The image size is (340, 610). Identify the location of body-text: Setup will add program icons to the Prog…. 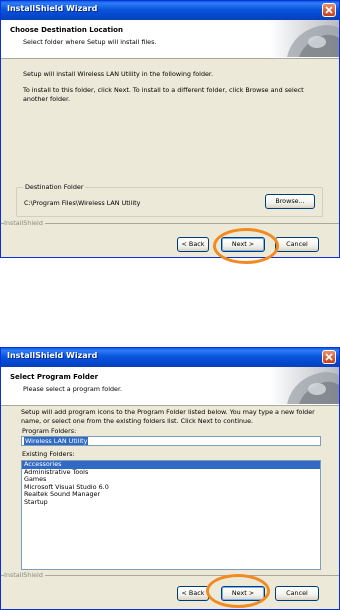
(168, 416).